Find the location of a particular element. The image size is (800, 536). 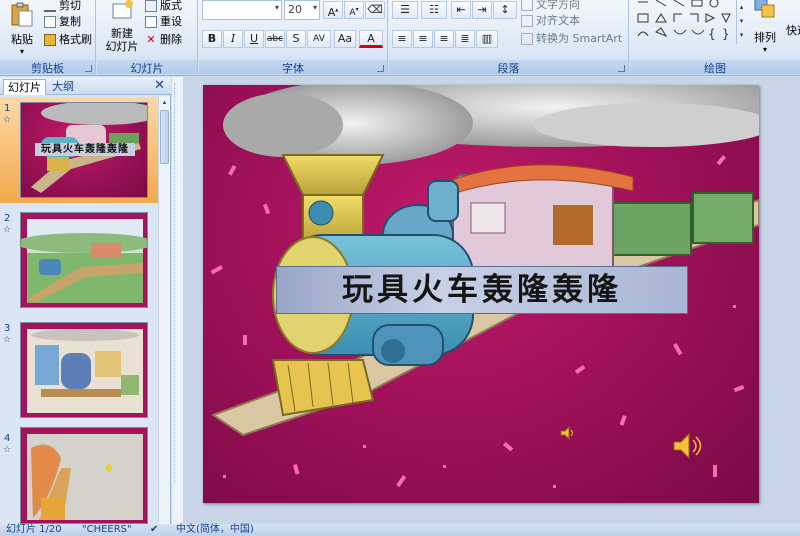

thumbnail-slide-1: 1 ☆ 玩具火车轰隆轰隆 is located at coordinates (80, 150).